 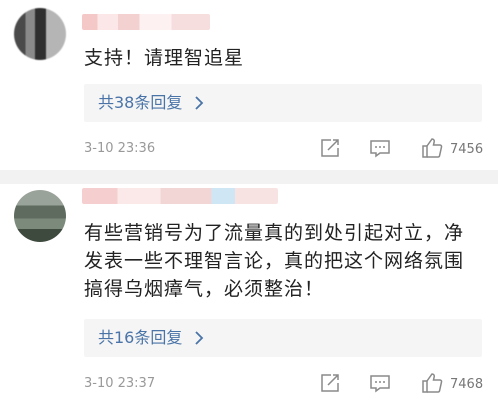 What do you see at coordinates (120, 383) in the screenshot?
I see `comment-time: 3-10 23:37` at bounding box center [120, 383].